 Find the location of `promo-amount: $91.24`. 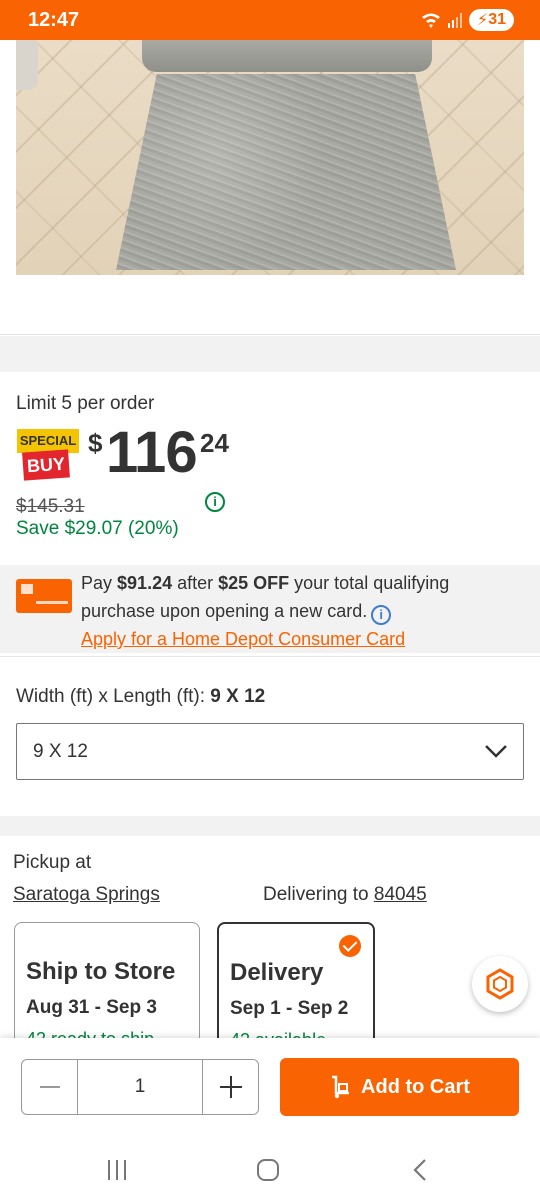

promo-amount: $91.24 is located at coordinates (145, 583).